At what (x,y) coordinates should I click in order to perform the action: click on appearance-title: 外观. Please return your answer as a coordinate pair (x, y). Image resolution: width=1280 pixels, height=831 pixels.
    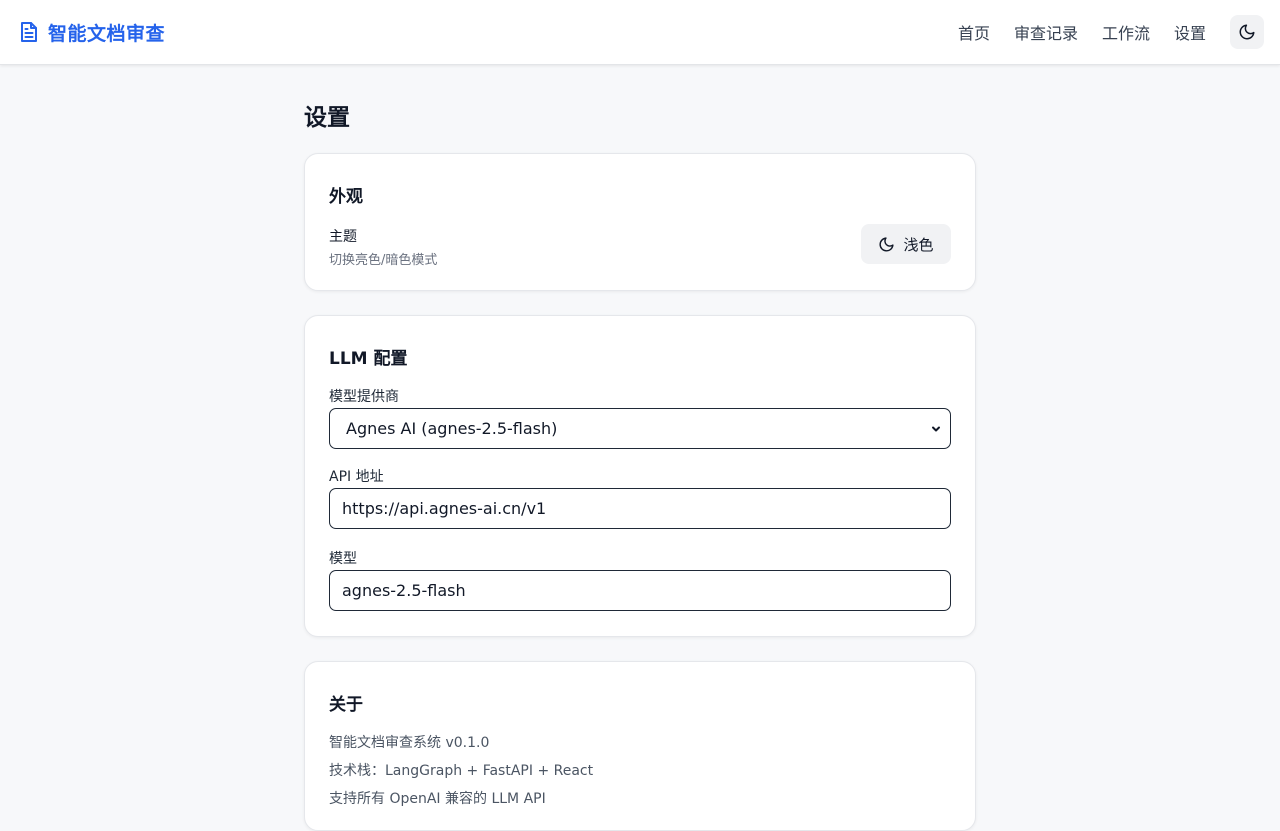
    Looking at the image, I should click on (346, 197).